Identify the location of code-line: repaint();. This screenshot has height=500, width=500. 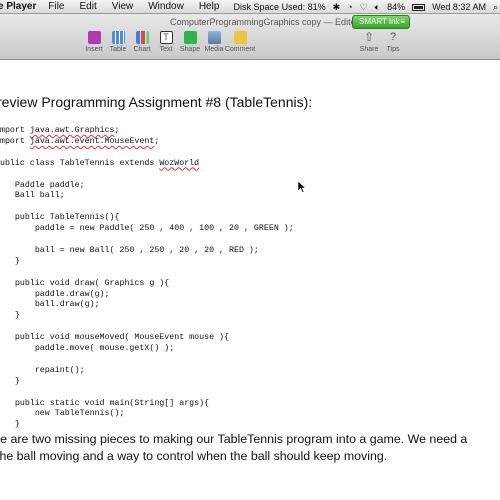
(42, 370).